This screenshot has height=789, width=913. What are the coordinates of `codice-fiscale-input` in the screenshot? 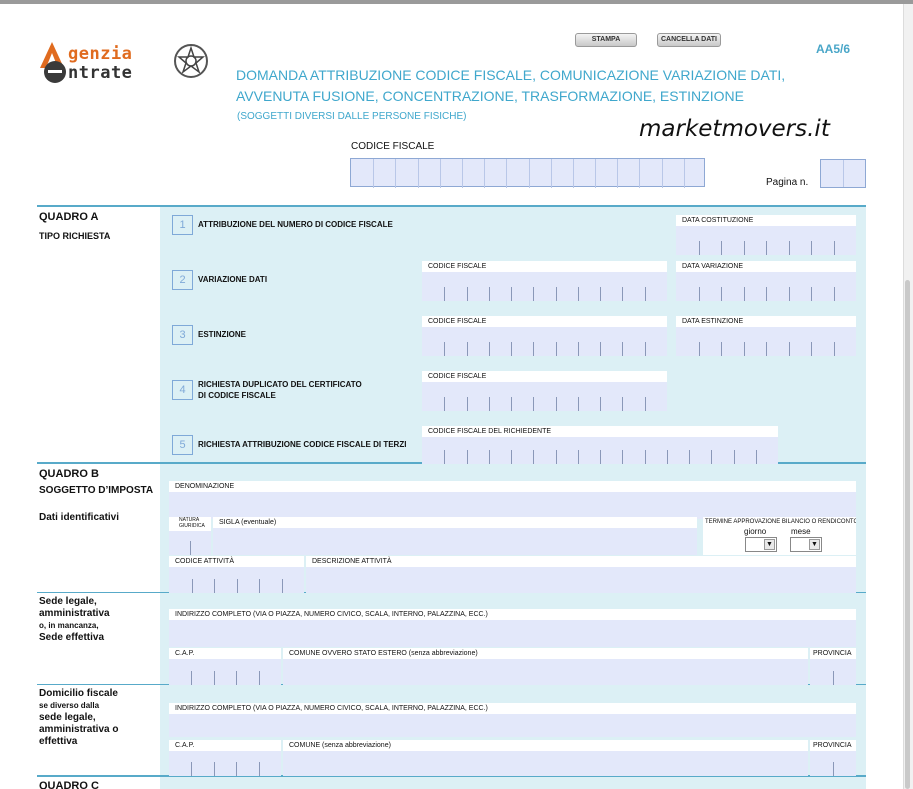 It's located at (527, 173).